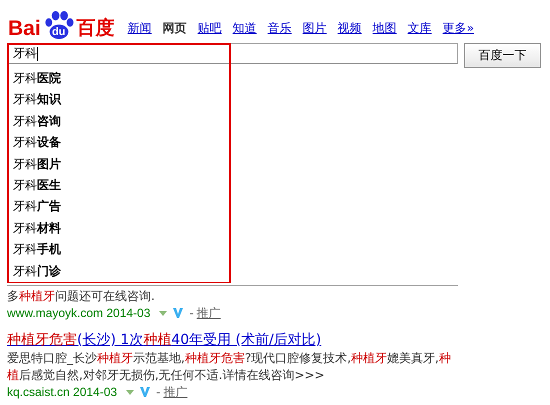 This screenshot has height=405, width=550. I want to click on nav-link: 视频, so click(350, 28).